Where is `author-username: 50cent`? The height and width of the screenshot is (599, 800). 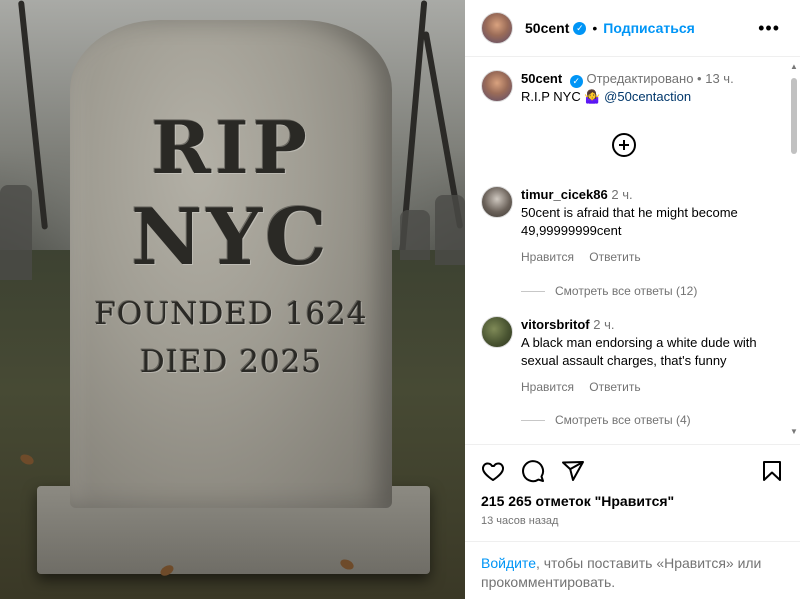
author-username: 50cent is located at coordinates (547, 28).